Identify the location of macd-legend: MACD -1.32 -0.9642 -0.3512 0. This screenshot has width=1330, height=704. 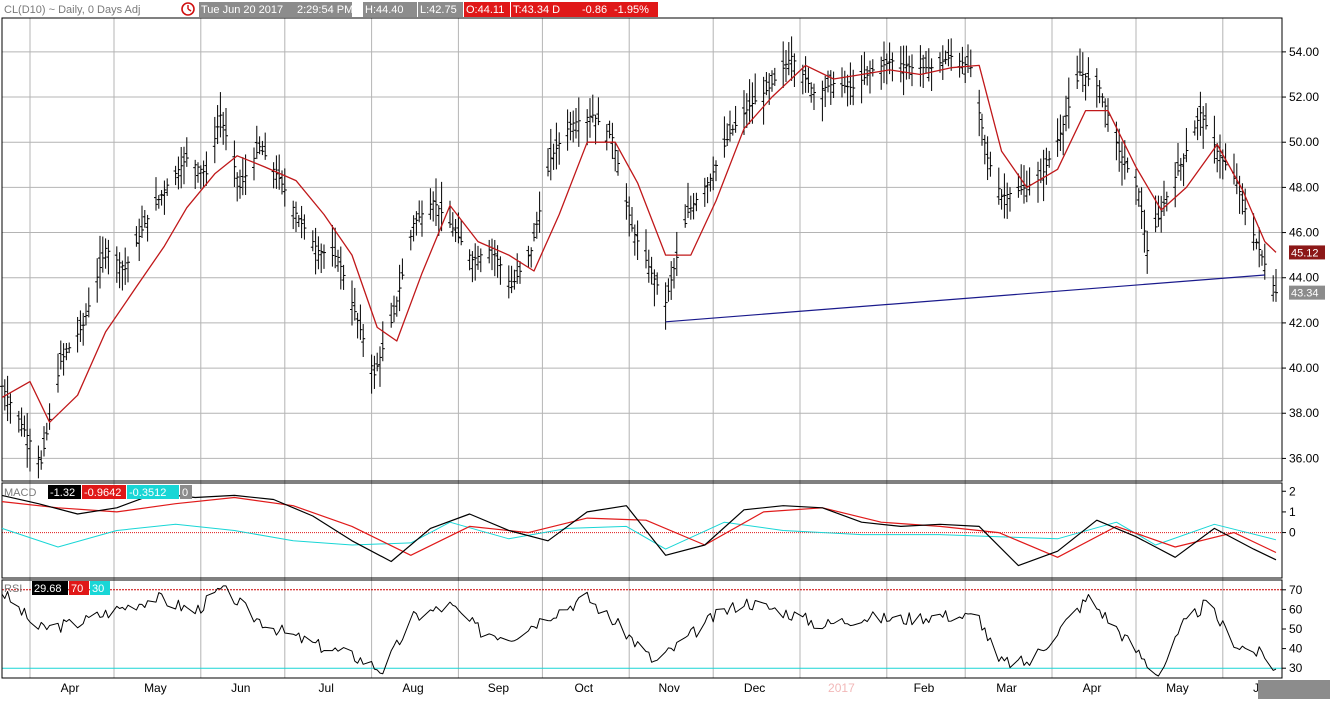
(98, 492).